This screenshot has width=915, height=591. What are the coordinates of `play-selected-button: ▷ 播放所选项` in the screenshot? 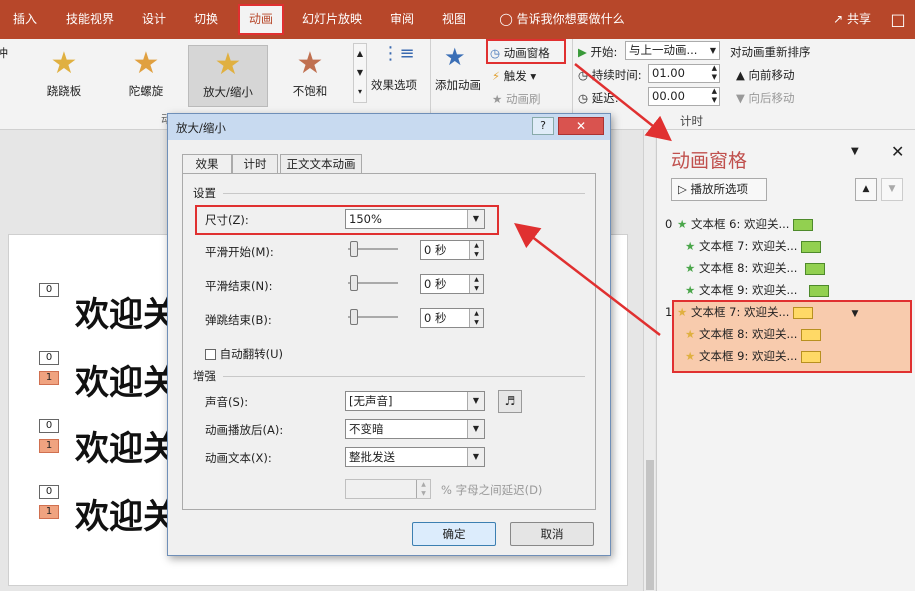 It's located at (719, 189).